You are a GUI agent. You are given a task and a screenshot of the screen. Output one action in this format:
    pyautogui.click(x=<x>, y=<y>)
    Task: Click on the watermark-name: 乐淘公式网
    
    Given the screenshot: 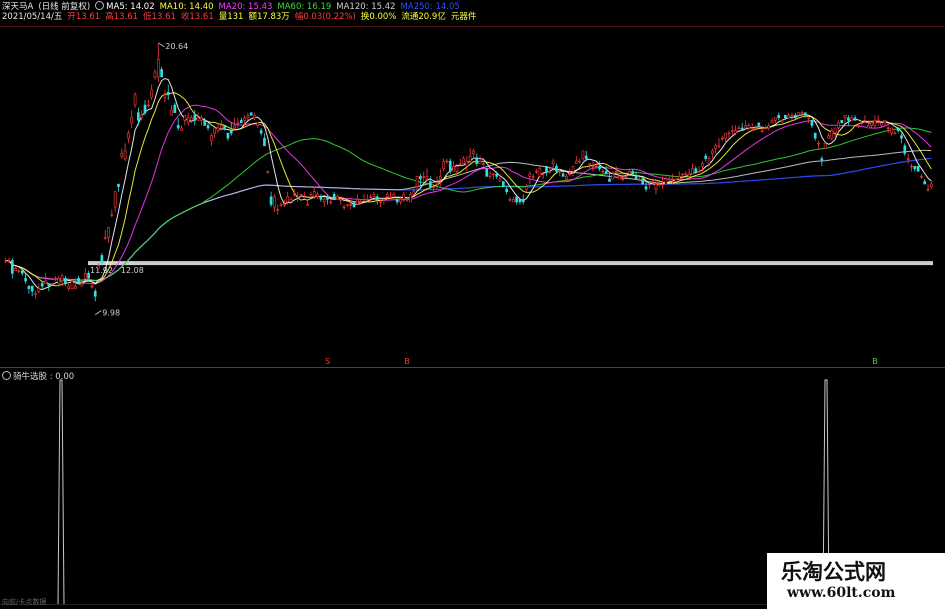 What is the action you would take?
    pyautogui.click(x=833, y=571)
    